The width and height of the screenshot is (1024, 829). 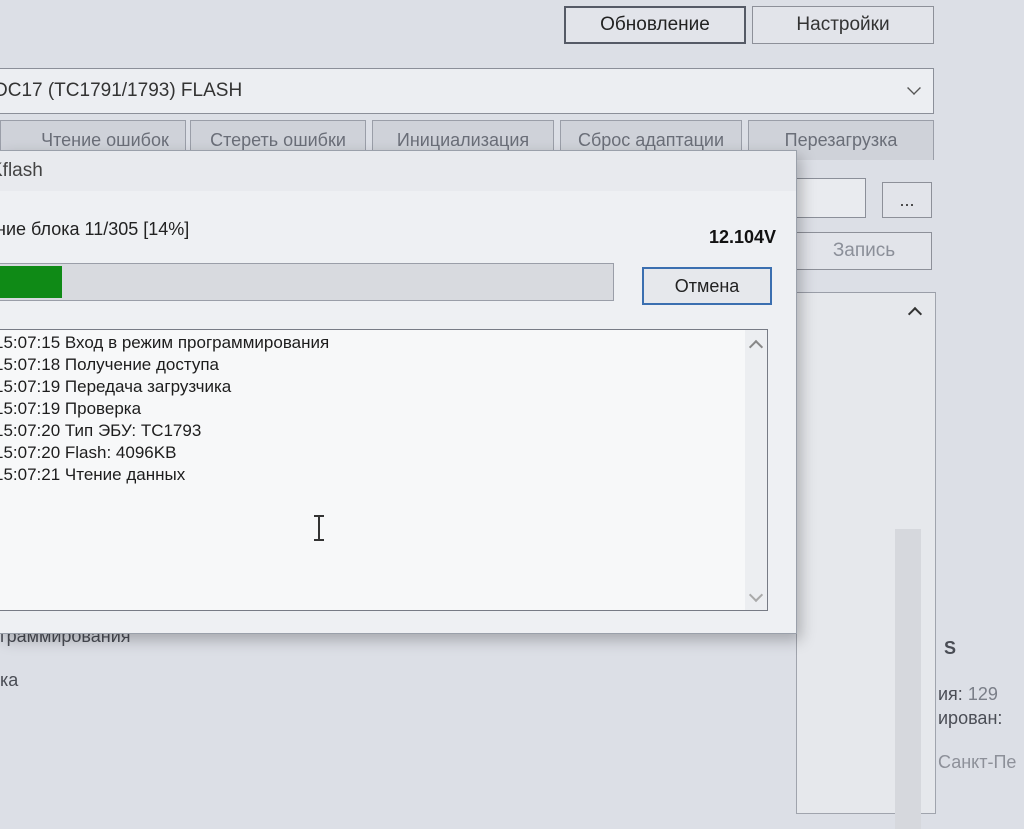 I want to click on bg-text-line: ия: 129, so click(x=968, y=694).